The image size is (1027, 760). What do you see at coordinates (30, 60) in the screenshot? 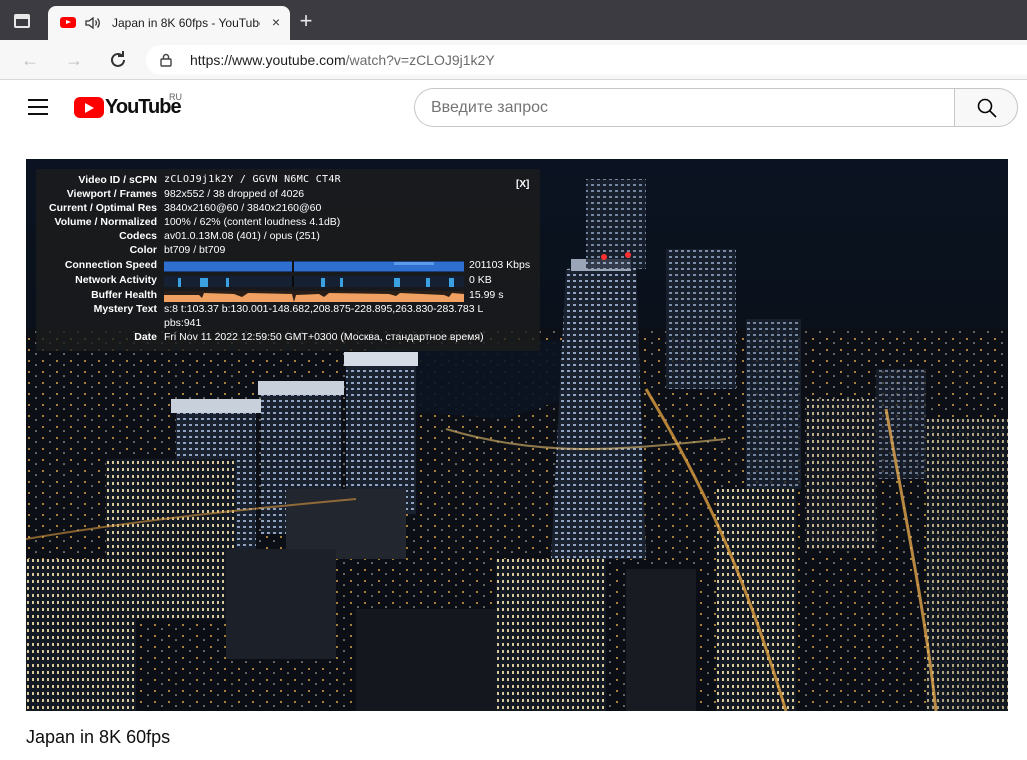
I see `back-arrow-icon: ←` at bounding box center [30, 60].